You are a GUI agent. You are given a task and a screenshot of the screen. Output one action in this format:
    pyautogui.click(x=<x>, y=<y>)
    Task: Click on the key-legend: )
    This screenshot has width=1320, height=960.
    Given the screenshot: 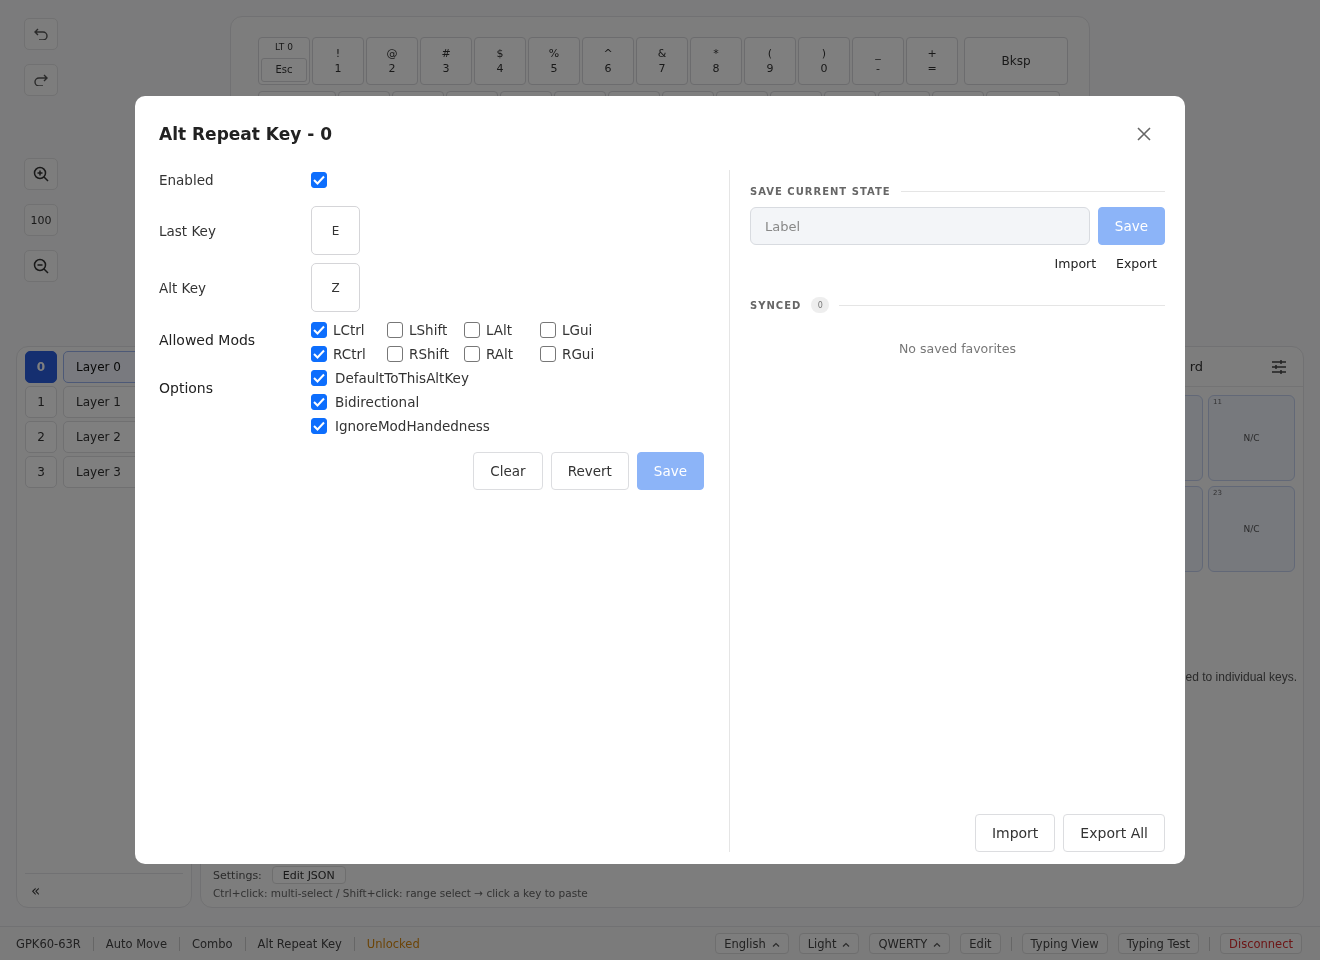 What is the action you would take?
    pyautogui.click(x=824, y=53)
    